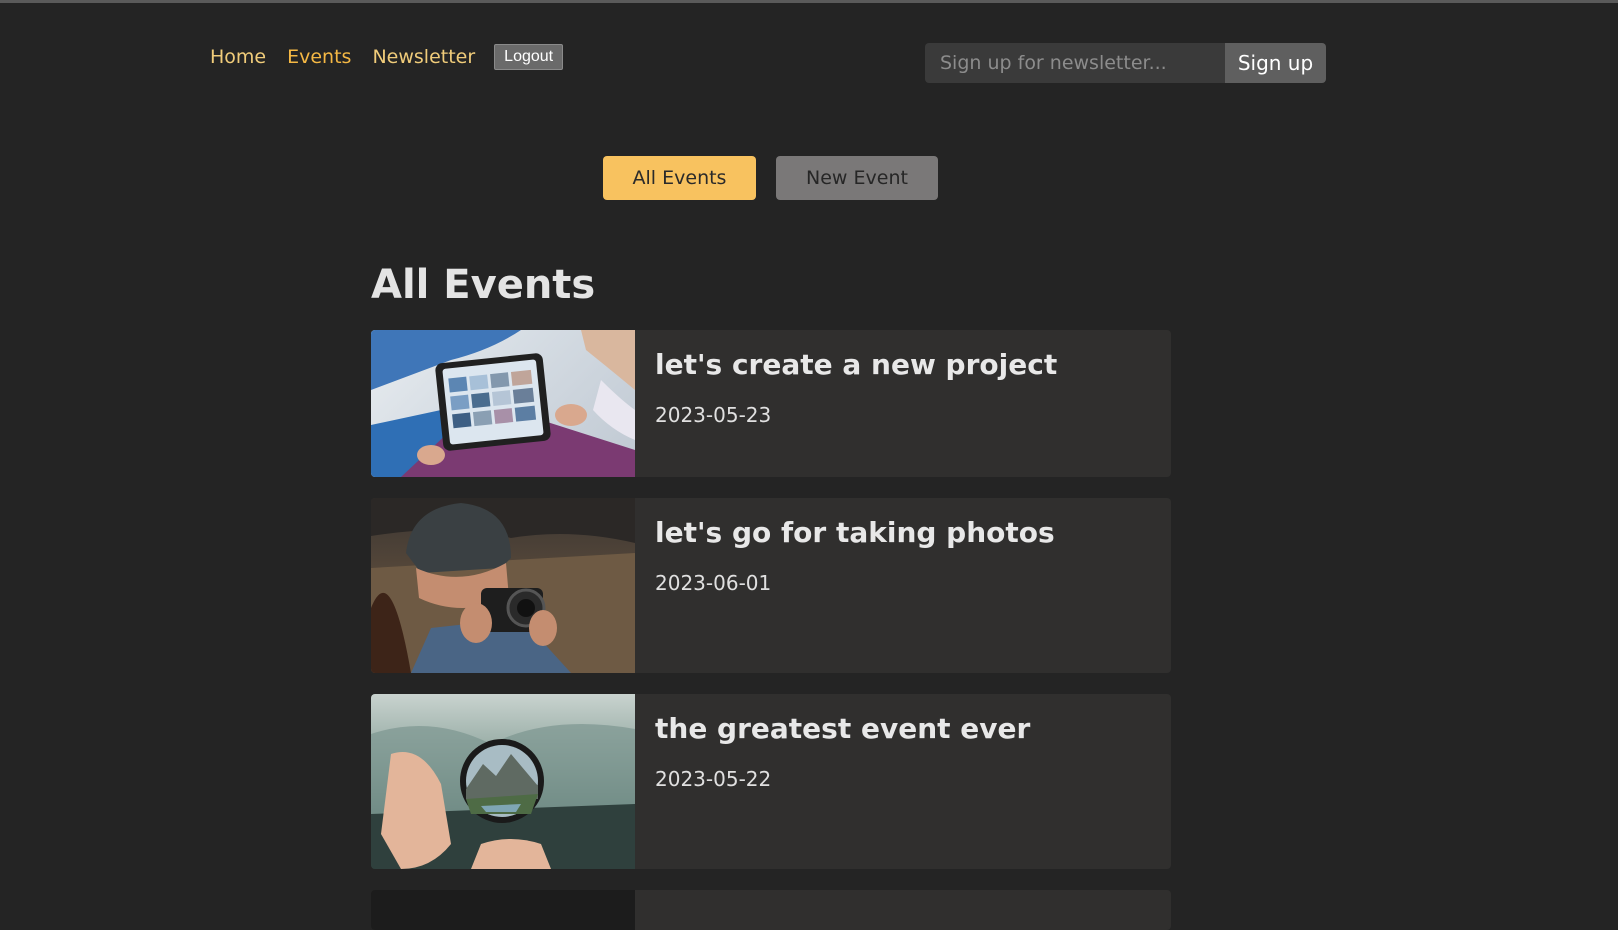 The height and width of the screenshot is (930, 1618). What do you see at coordinates (855, 585) in the screenshot?
I see `event-info: let's go for taking photos 2023-06-01` at bounding box center [855, 585].